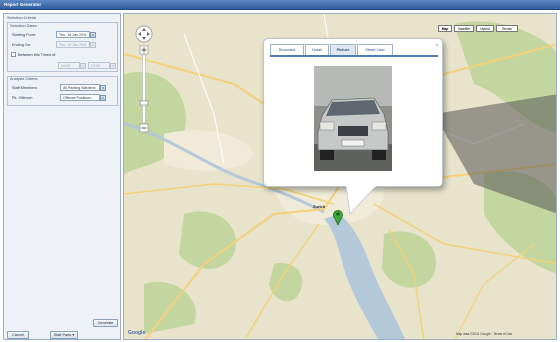  Describe the element at coordinates (317, 49) in the screenshot. I see `tab-detail: Detail` at that location.